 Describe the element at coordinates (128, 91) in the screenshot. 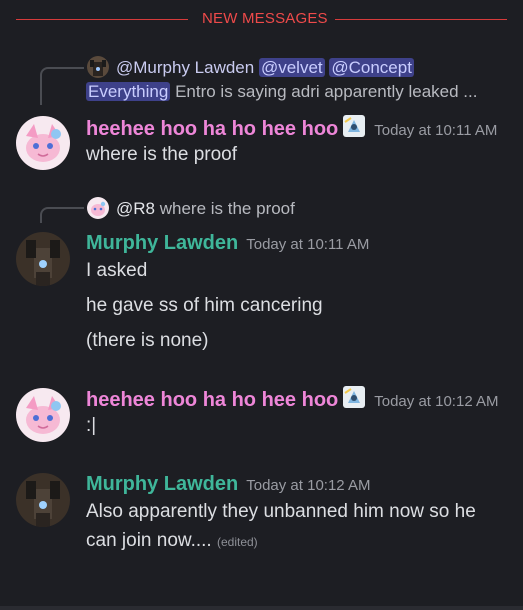

I see `mention-everything: Everything` at that location.